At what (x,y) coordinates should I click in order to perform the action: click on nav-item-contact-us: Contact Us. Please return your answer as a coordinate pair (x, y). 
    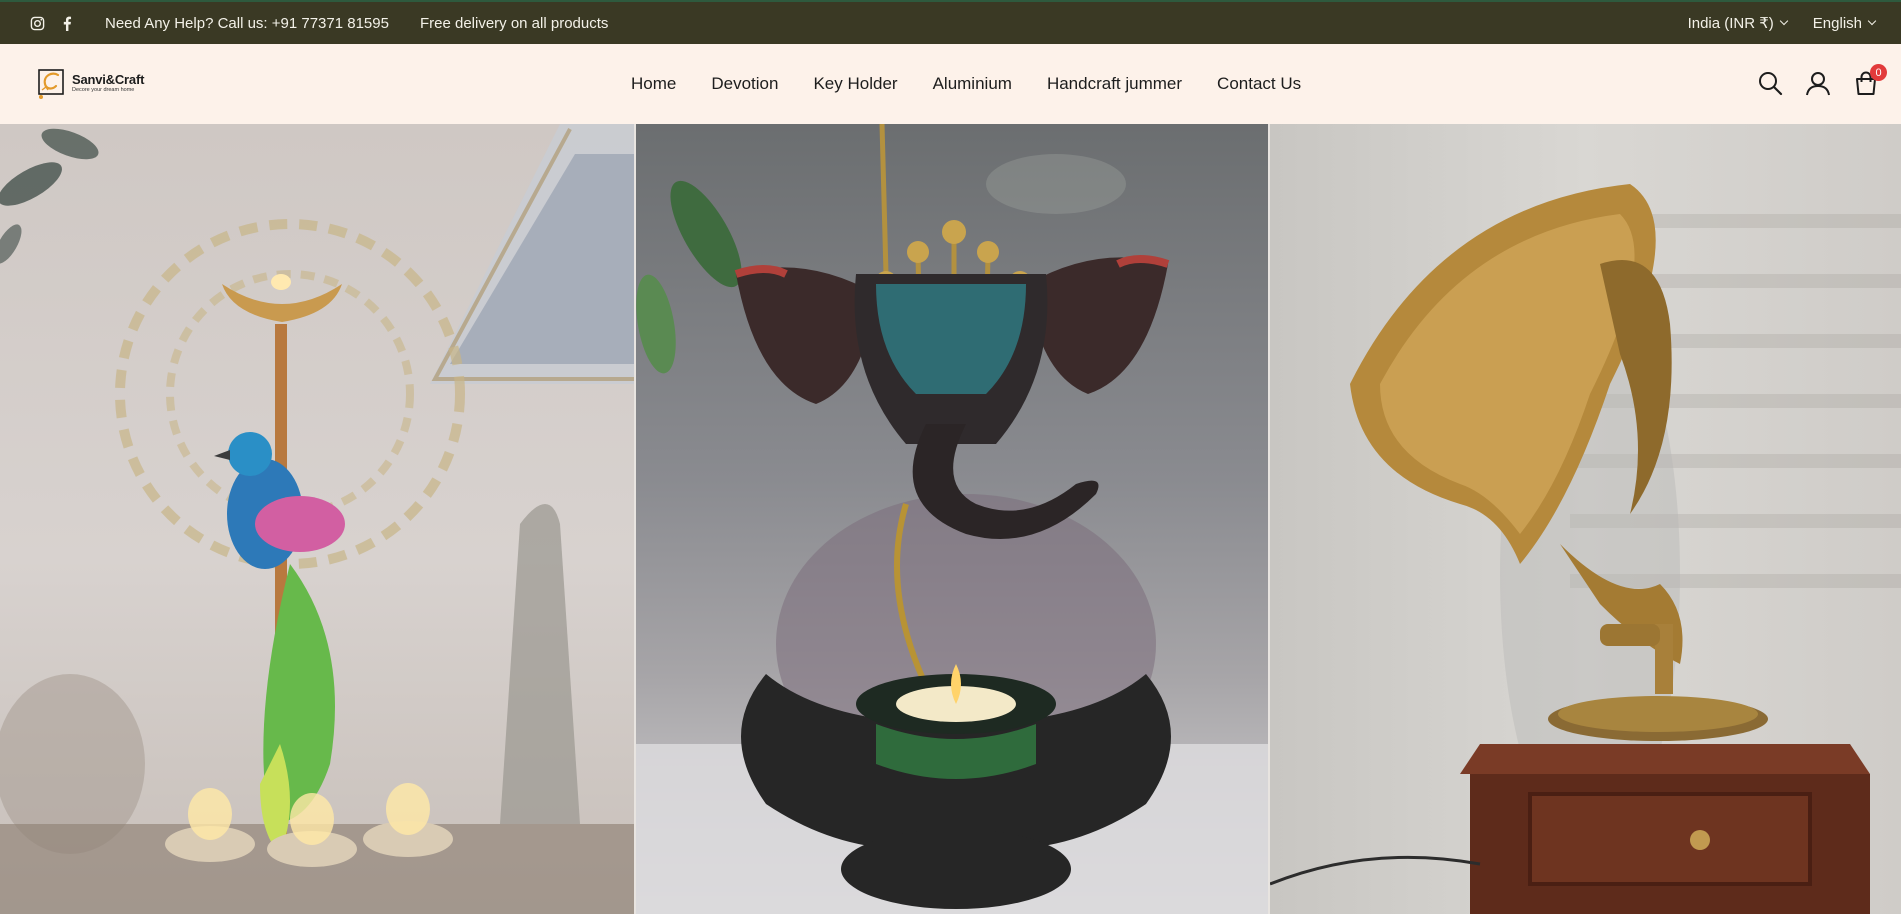
    Looking at the image, I should click on (1259, 84).